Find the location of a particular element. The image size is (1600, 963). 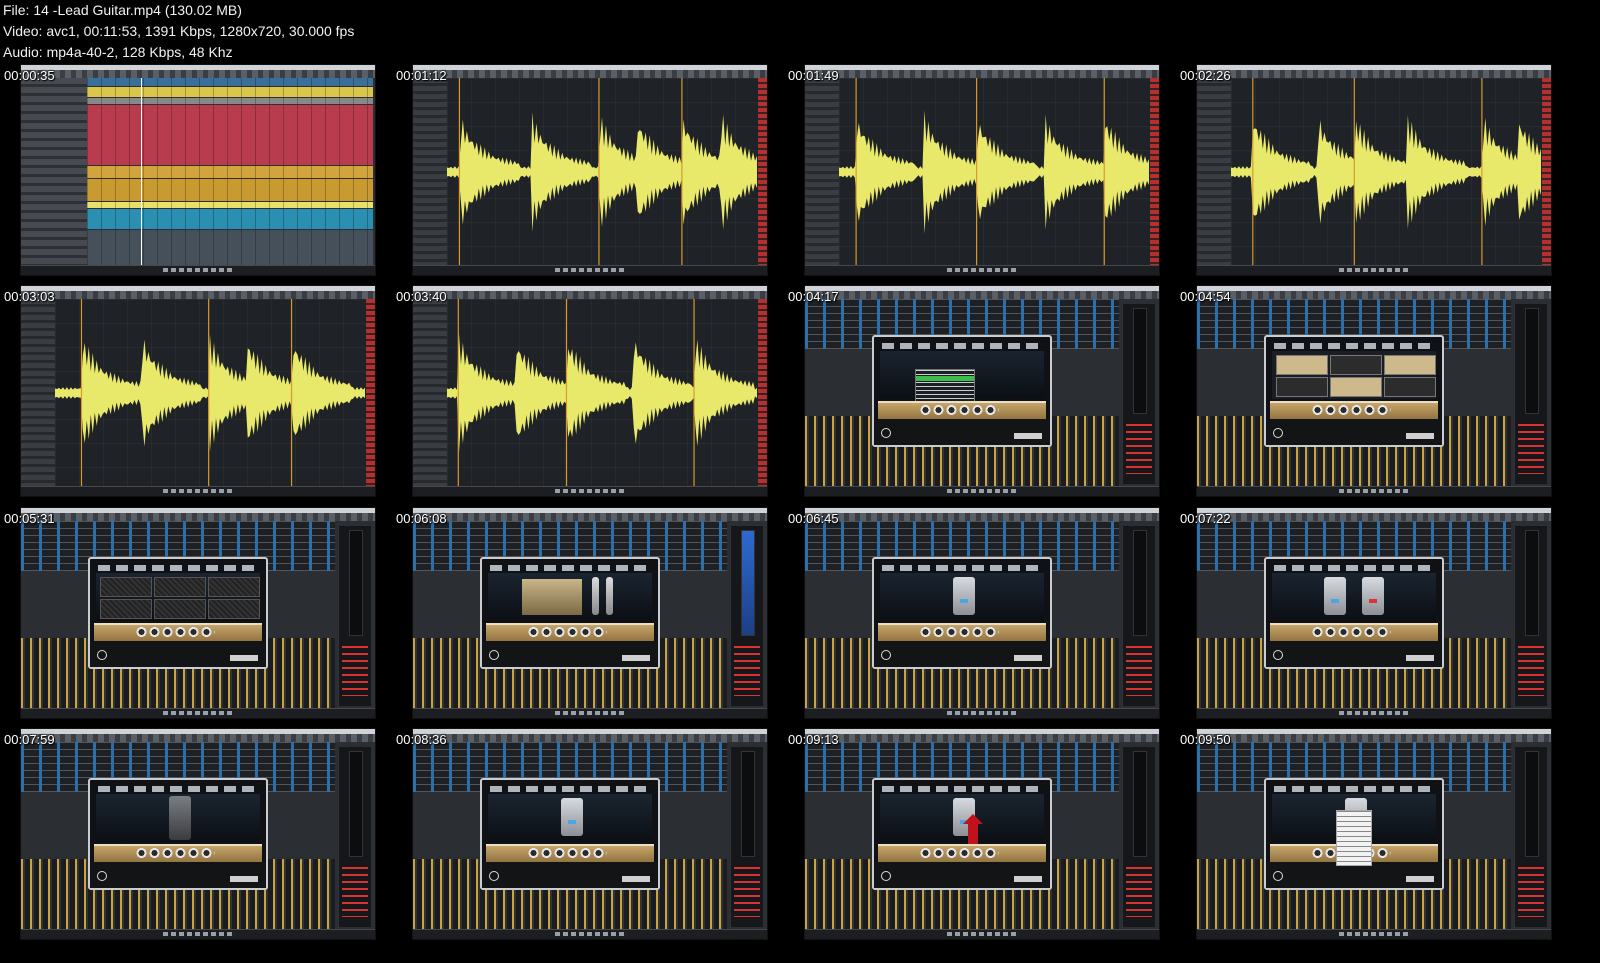

track-list is located at coordinates (54, 172).